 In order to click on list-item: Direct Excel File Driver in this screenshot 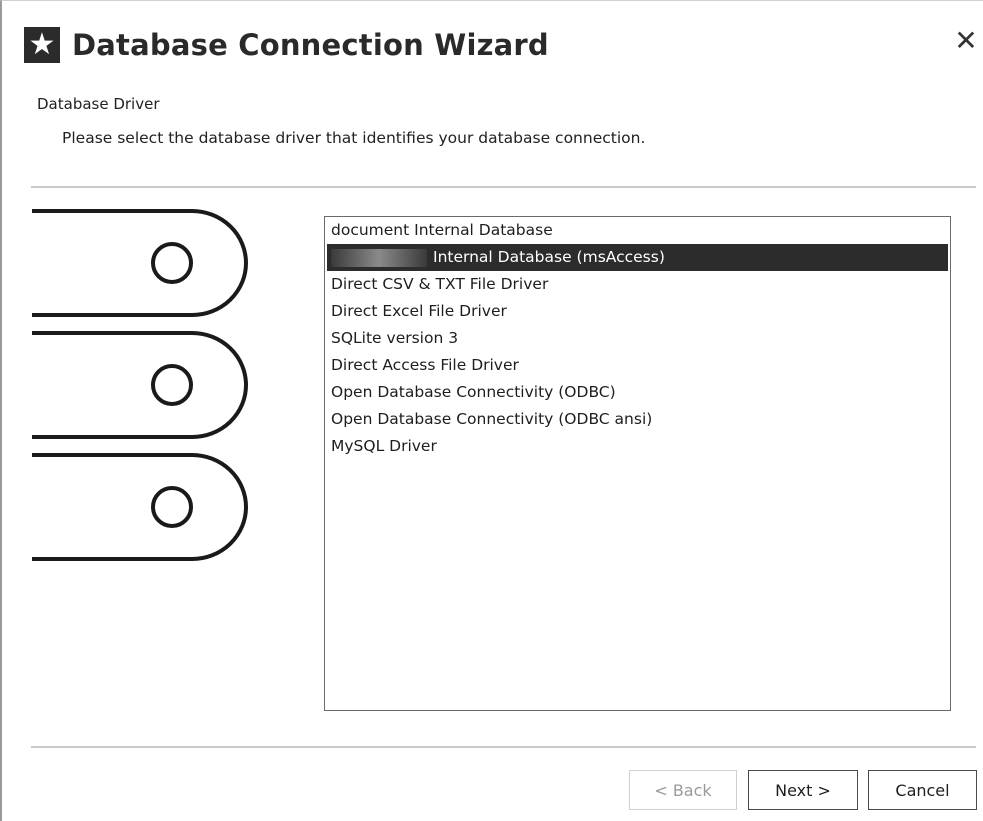, I will do `click(637, 311)`.